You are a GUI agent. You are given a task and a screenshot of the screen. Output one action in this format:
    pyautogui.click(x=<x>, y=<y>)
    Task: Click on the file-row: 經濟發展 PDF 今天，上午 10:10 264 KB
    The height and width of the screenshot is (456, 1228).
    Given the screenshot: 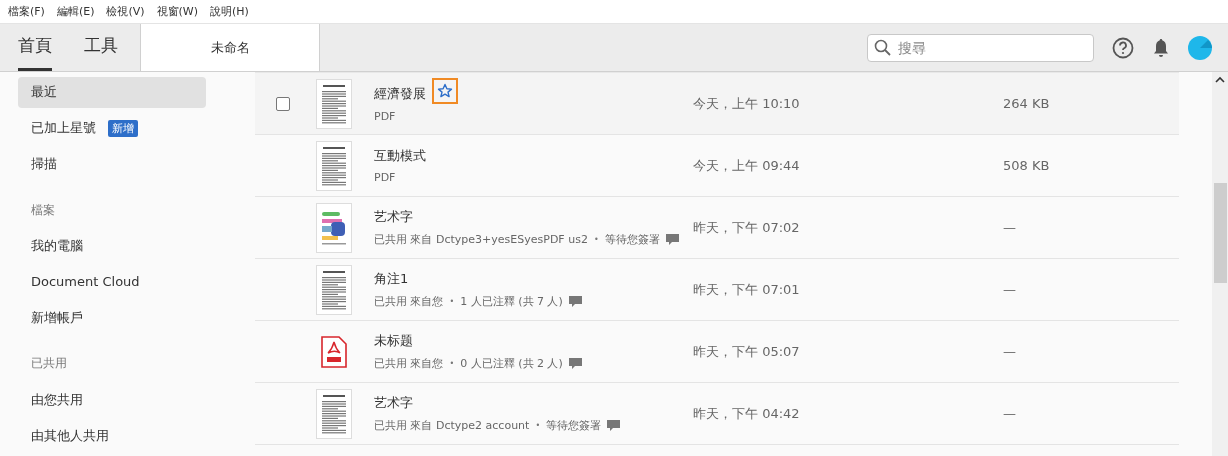 What is the action you would take?
    pyautogui.click(x=717, y=104)
    